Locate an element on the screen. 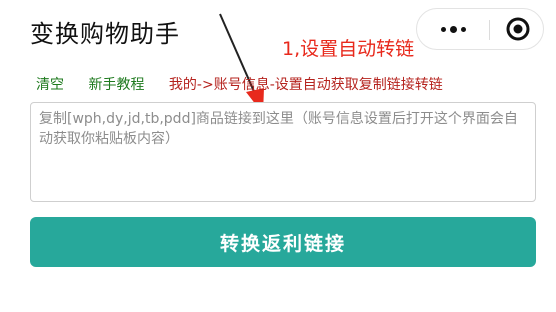 This screenshot has width=556, height=312. more-dots-icon is located at coordinates (453, 29).